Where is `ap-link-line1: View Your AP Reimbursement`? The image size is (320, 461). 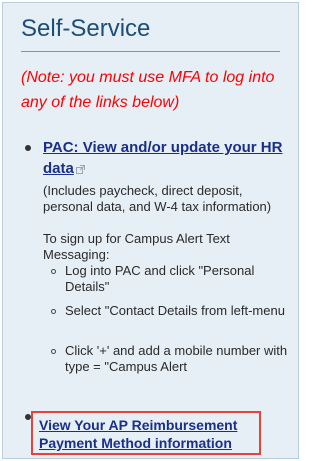
ap-link-line1: View Your AP Reimbursement is located at coordinates (151, 425).